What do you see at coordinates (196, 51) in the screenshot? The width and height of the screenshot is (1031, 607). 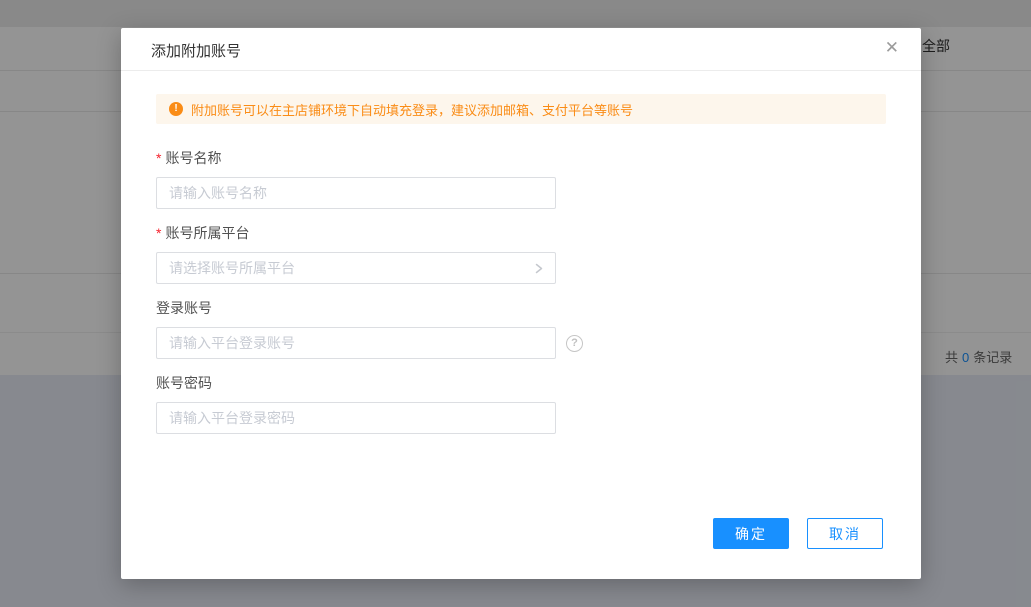 I see `dialog-title: 添加附加账号` at bounding box center [196, 51].